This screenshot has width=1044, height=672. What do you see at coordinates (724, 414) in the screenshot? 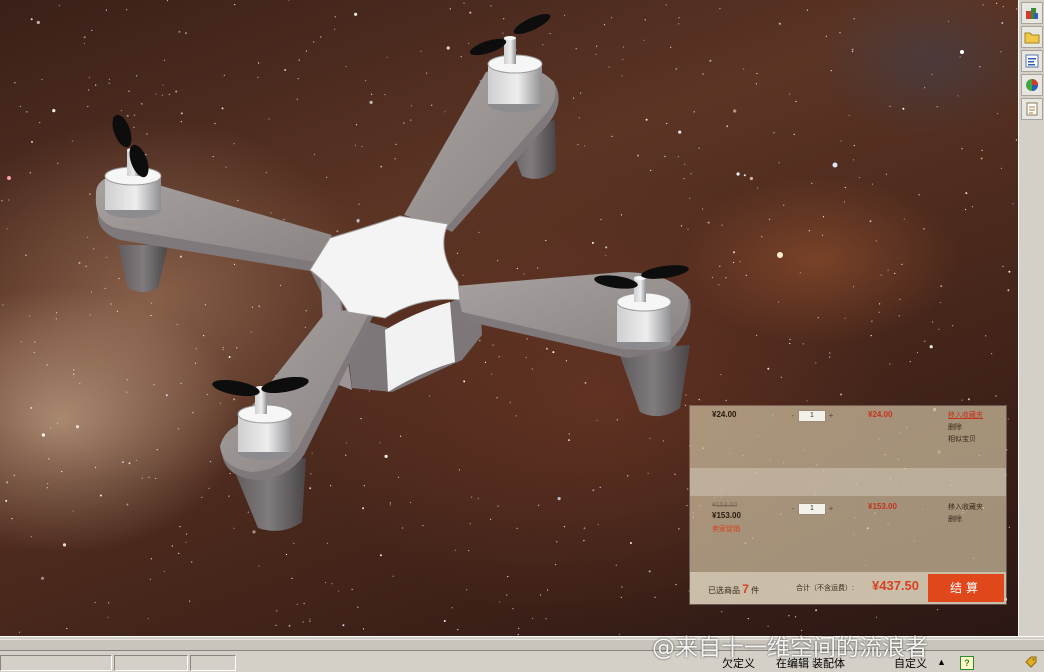
I see `item-unit-price: ¥24.00` at bounding box center [724, 414].